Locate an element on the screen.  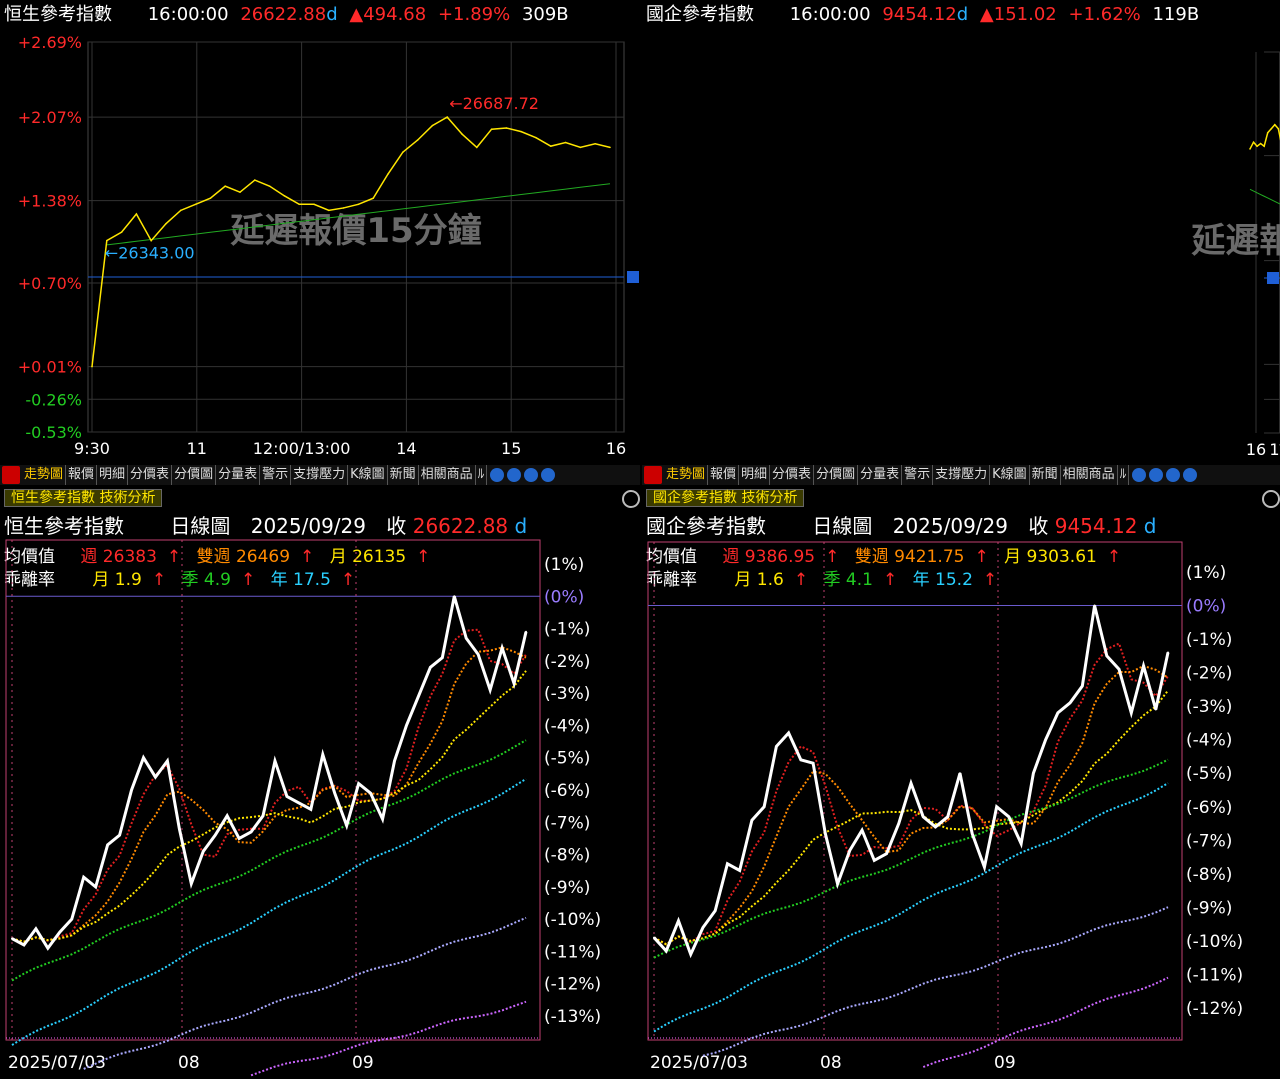
x-tick-label: 12:00/13:00 is located at coordinates (302, 448).